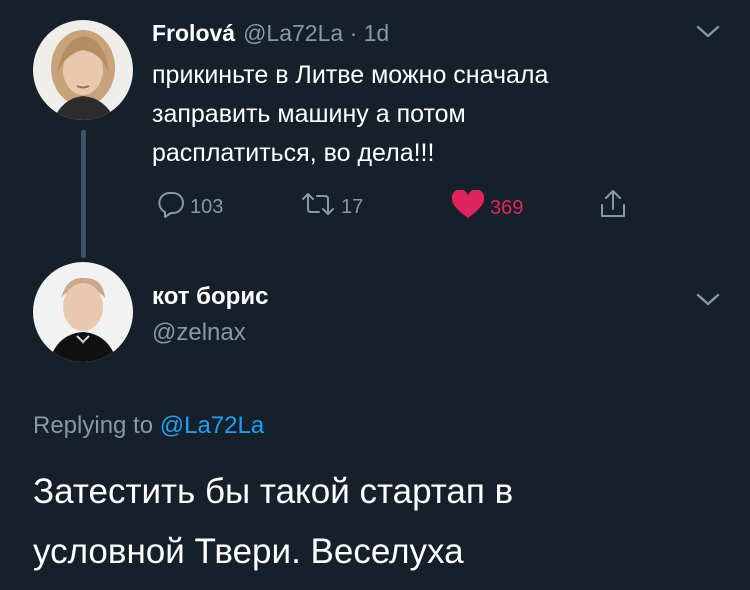 This screenshot has height=590, width=750. Describe the element at coordinates (248, 551) in the screenshot. I see `tweet-text-line: условной Твери. Веселуха` at that location.